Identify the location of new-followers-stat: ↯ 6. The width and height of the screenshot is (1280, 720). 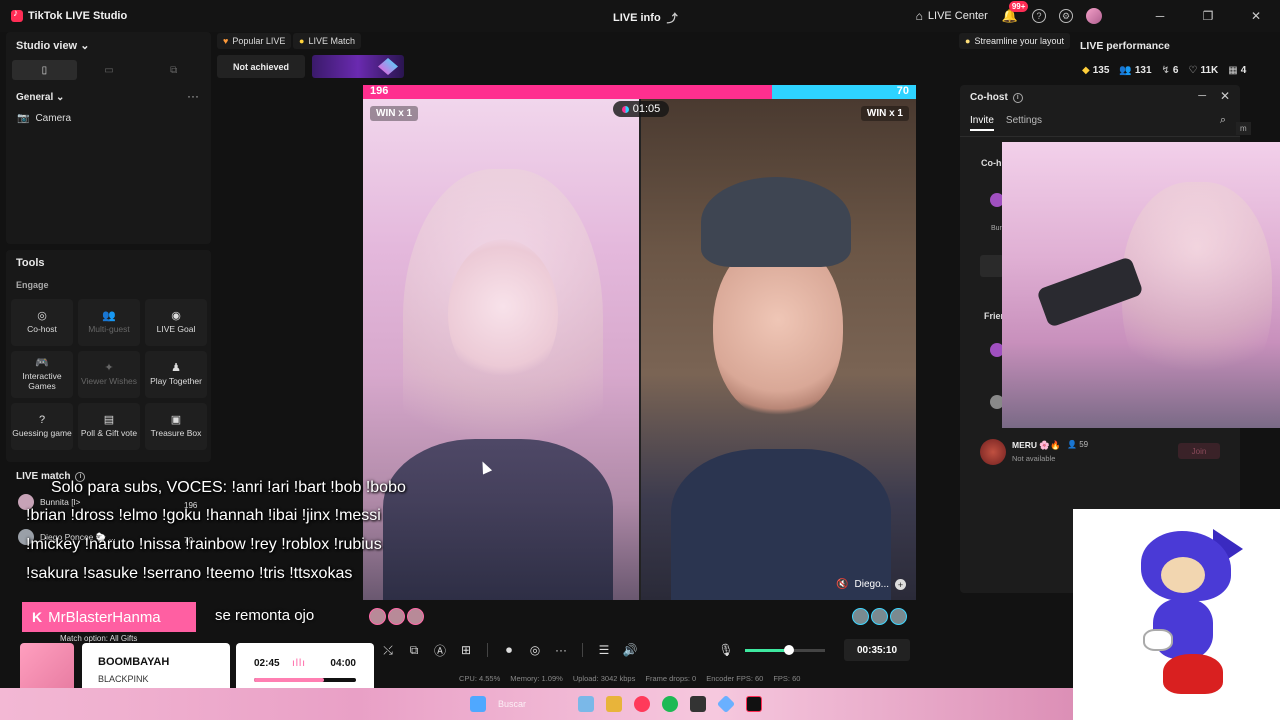
(1170, 70).